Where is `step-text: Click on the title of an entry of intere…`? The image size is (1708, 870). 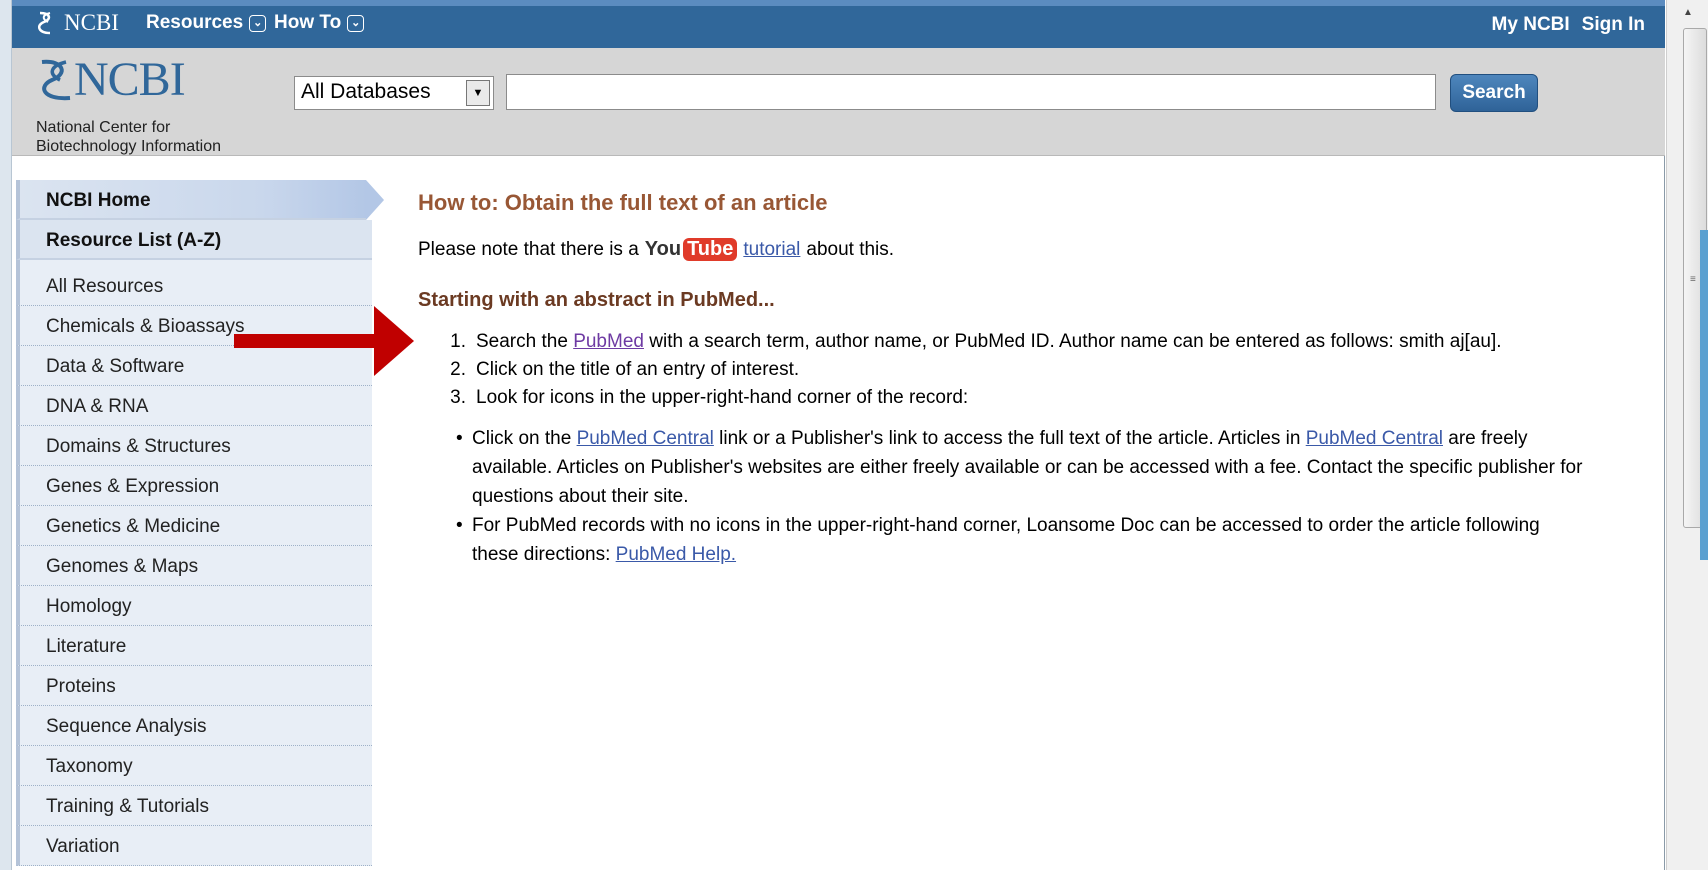
step-text: Click on the title of an entry of intere… is located at coordinates (638, 369).